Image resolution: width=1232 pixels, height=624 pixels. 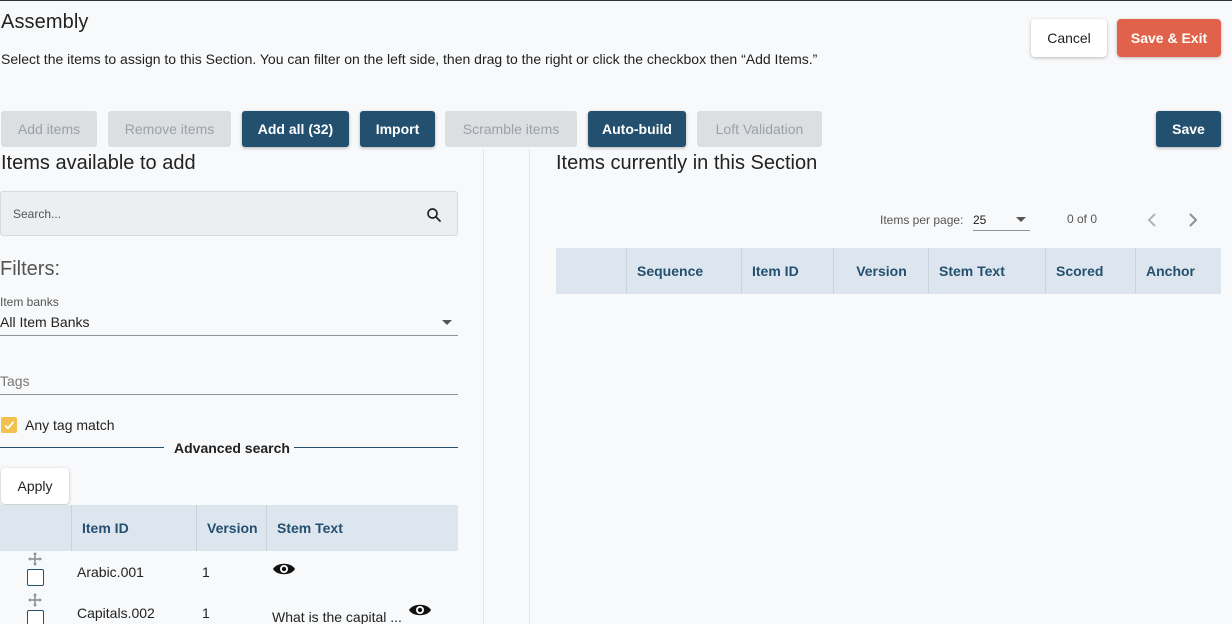 What do you see at coordinates (35, 486) in the screenshot?
I see `apply-button: Apply` at bounding box center [35, 486].